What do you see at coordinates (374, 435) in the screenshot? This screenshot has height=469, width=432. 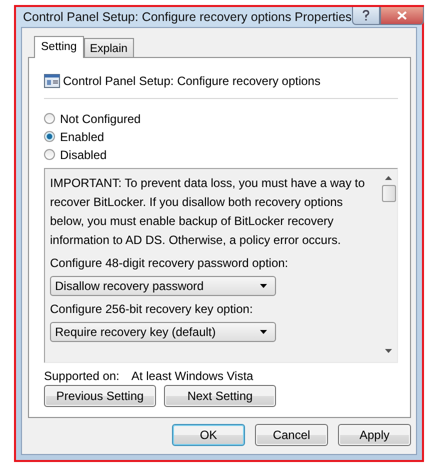 I see `dialog-button: Apply` at bounding box center [374, 435].